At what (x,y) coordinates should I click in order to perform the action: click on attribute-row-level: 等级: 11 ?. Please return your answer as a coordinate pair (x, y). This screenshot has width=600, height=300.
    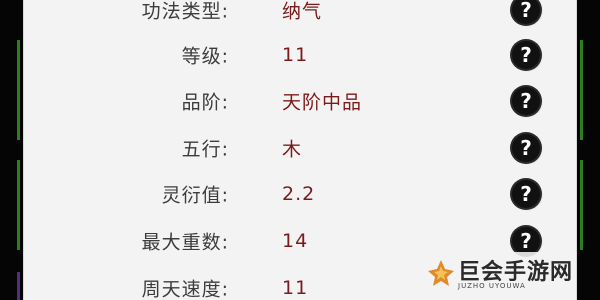
    Looking at the image, I should click on (300, 55).